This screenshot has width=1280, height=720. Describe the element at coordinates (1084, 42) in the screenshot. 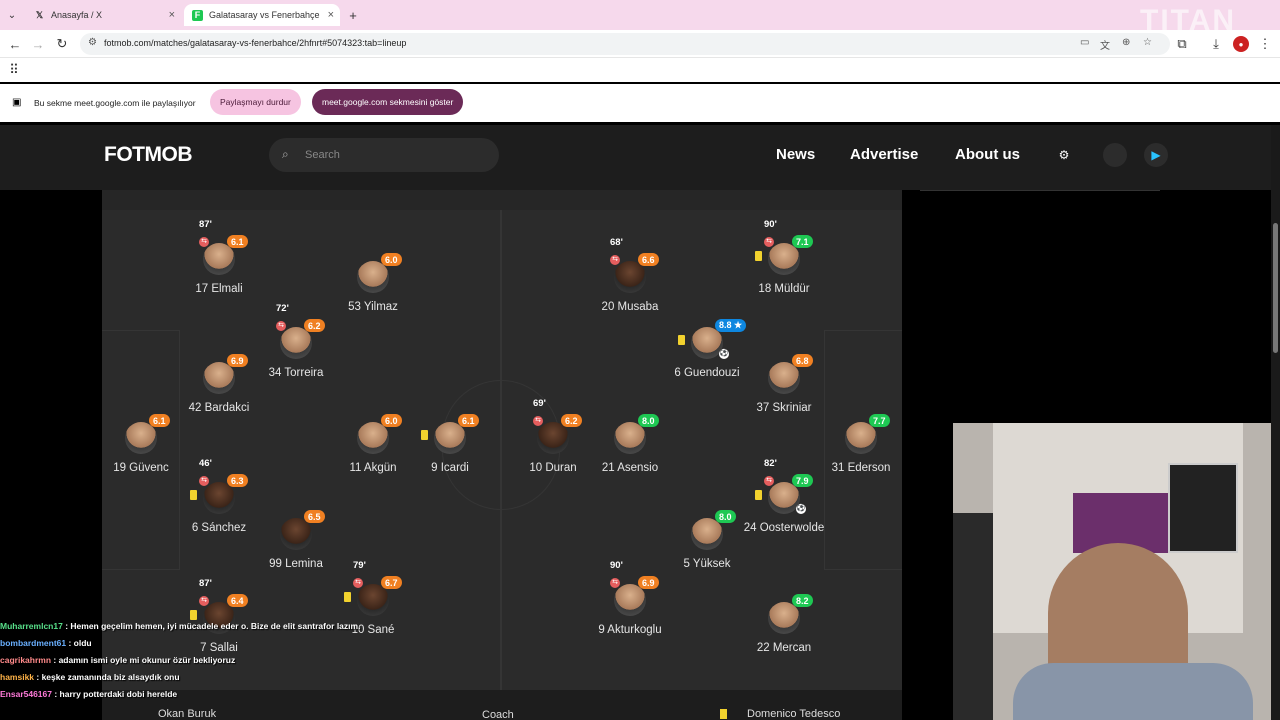

I see `cast-icon: ▭` at that location.